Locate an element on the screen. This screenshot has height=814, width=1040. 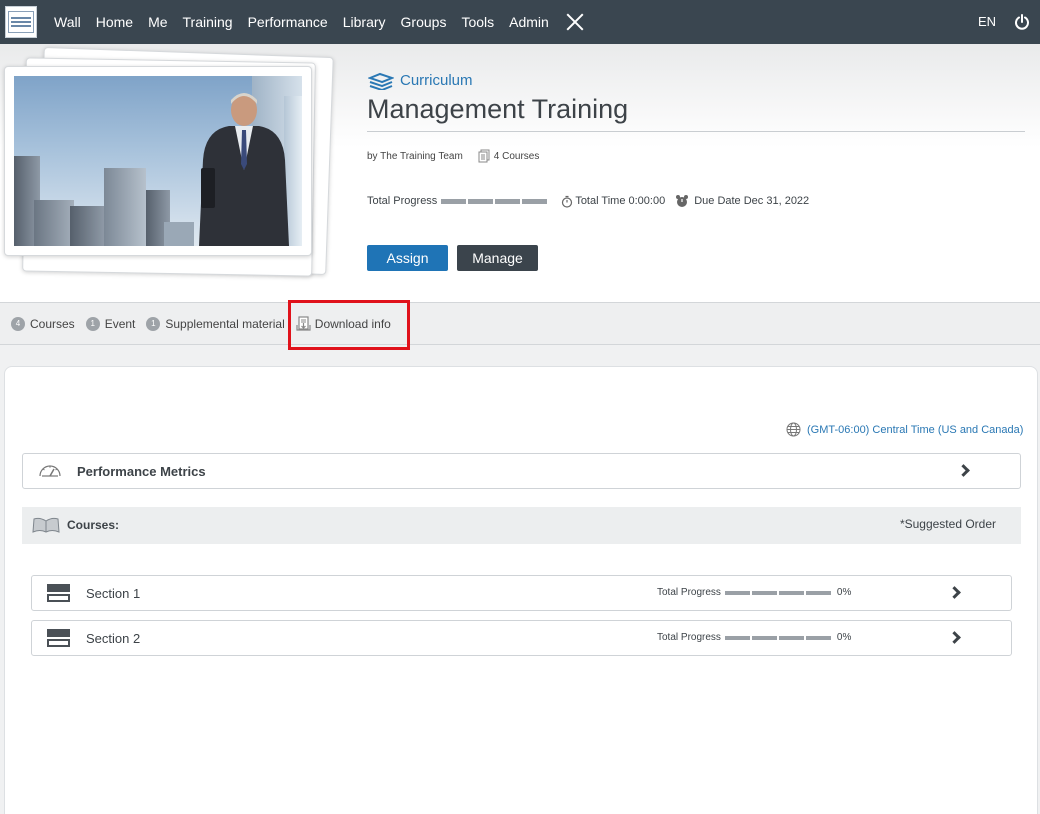
courses-heading: Courses: is located at coordinates (93, 525).